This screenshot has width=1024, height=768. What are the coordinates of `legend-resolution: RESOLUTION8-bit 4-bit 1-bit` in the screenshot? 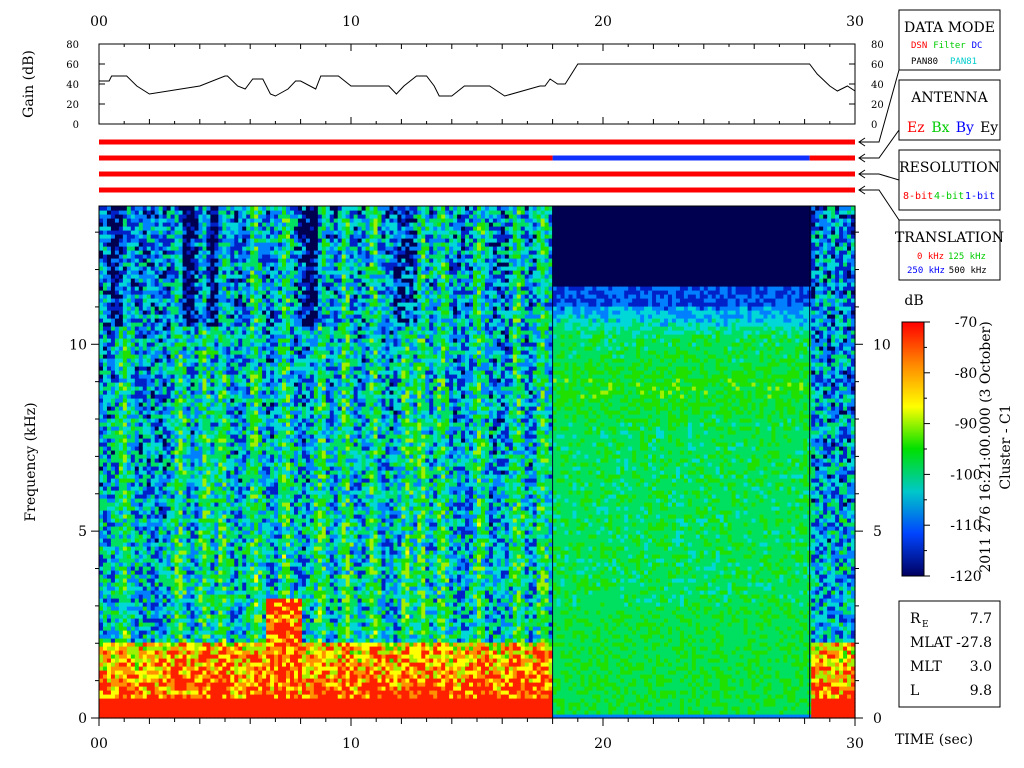 It's located at (929, 180).